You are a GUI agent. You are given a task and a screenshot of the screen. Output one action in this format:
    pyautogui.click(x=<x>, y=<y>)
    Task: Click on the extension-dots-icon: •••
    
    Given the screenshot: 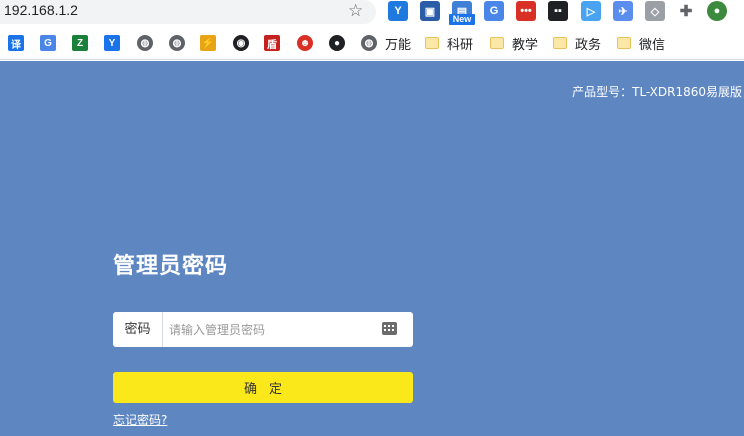 What is the action you would take?
    pyautogui.click(x=526, y=11)
    